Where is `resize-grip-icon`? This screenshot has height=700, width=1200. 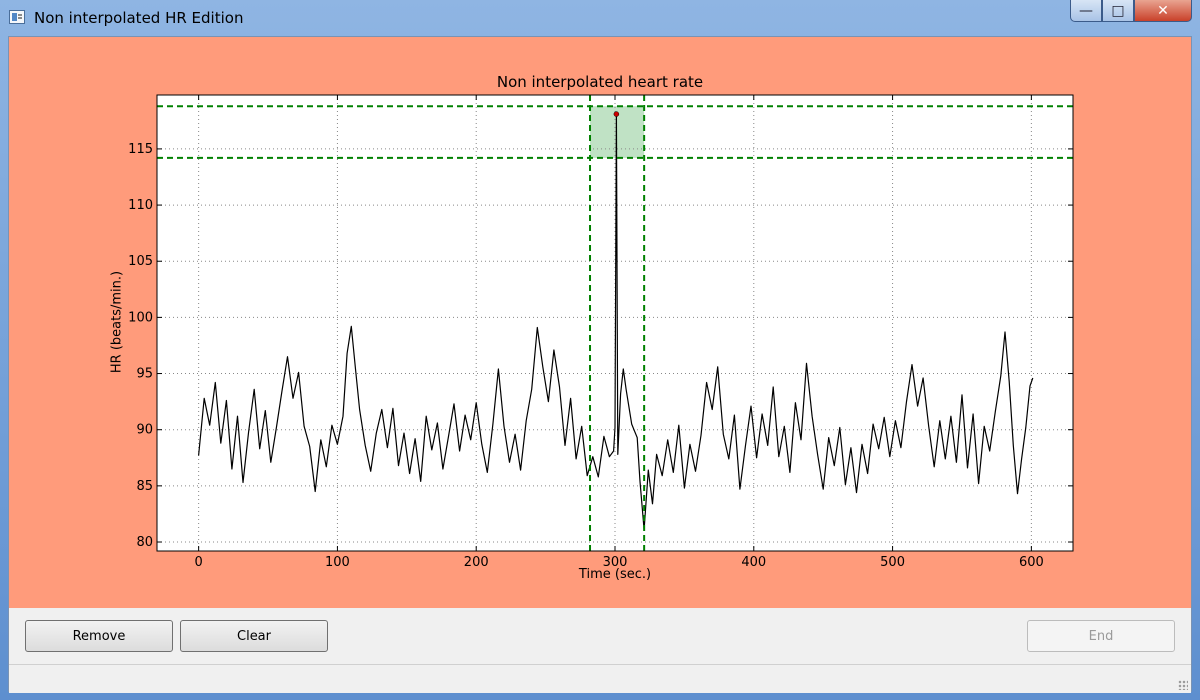 resize-grip-icon is located at coordinates (1183, 685).